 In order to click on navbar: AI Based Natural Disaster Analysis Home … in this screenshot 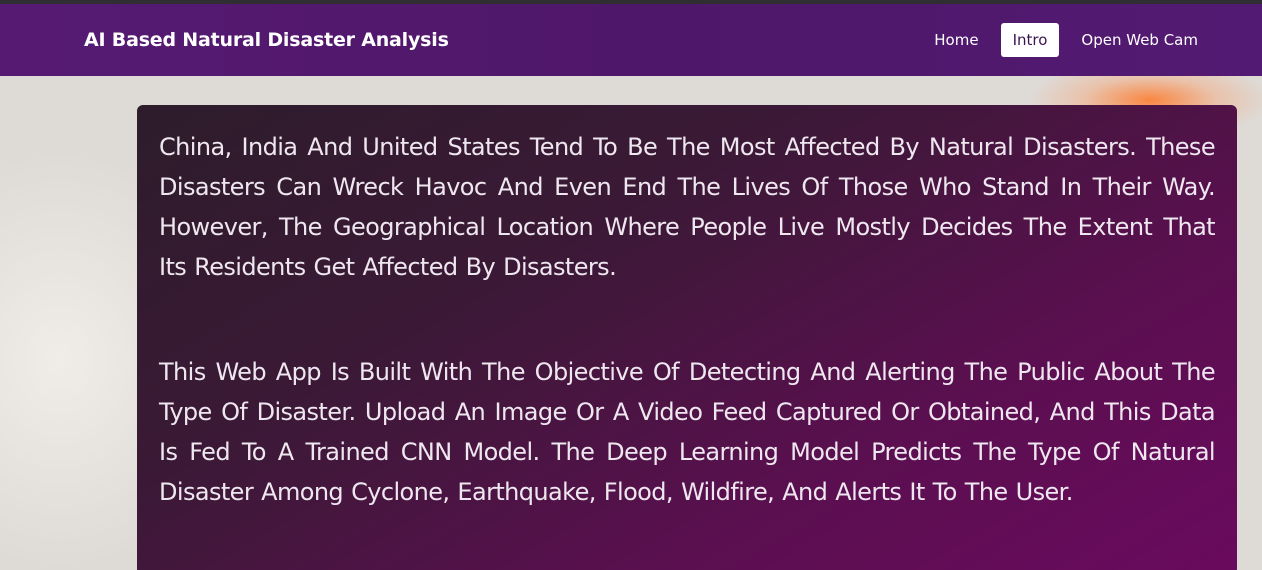, I will do `click(631, 40)`.